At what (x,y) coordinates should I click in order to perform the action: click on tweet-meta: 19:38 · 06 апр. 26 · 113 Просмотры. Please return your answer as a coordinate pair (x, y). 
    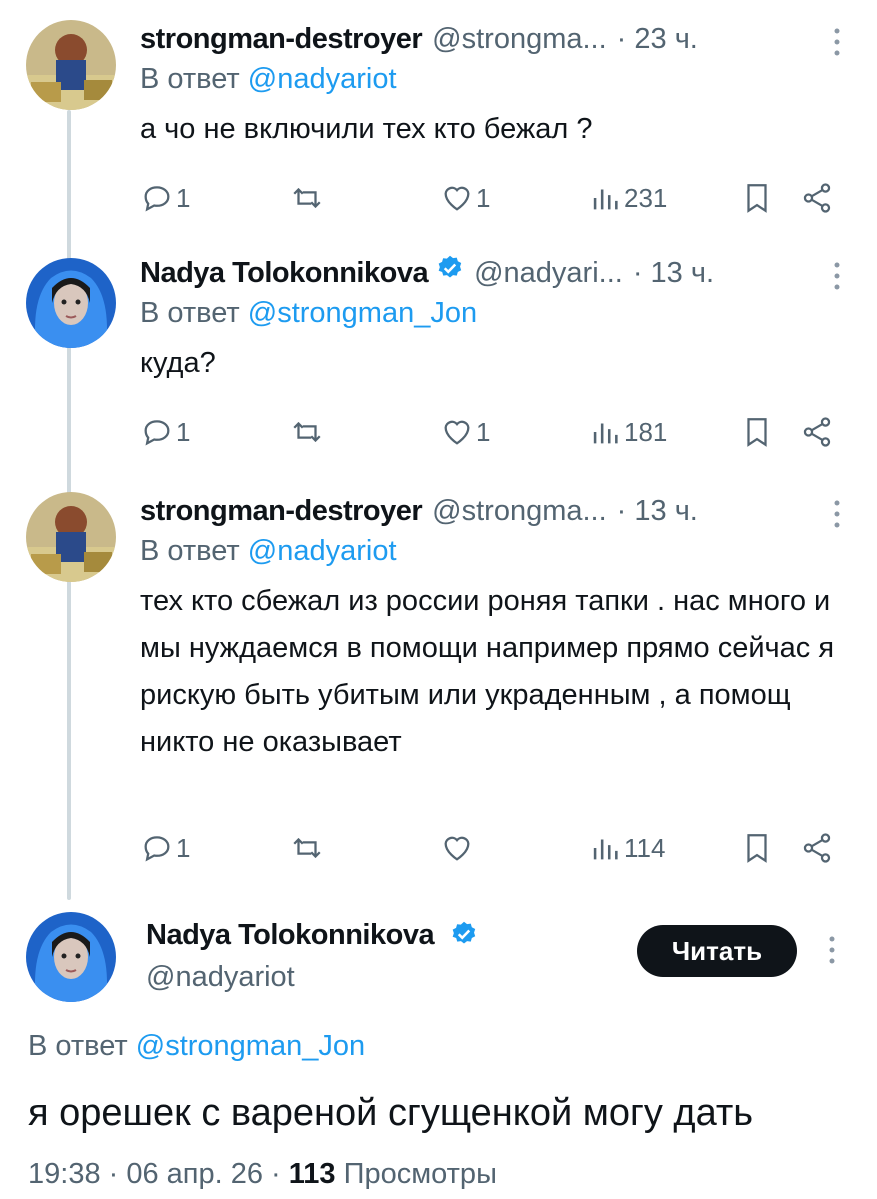
    Looking at the image, I should click on (262, 1174).